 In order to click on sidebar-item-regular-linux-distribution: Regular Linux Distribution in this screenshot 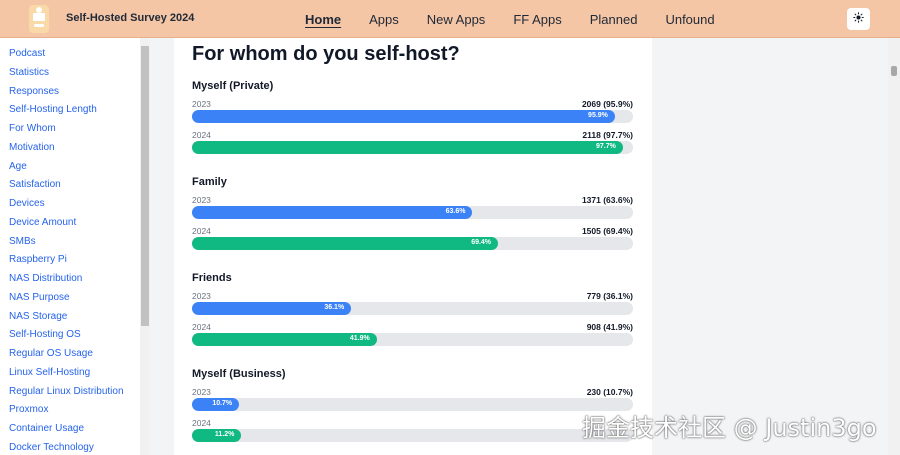, I will do `click(75, 392)`.